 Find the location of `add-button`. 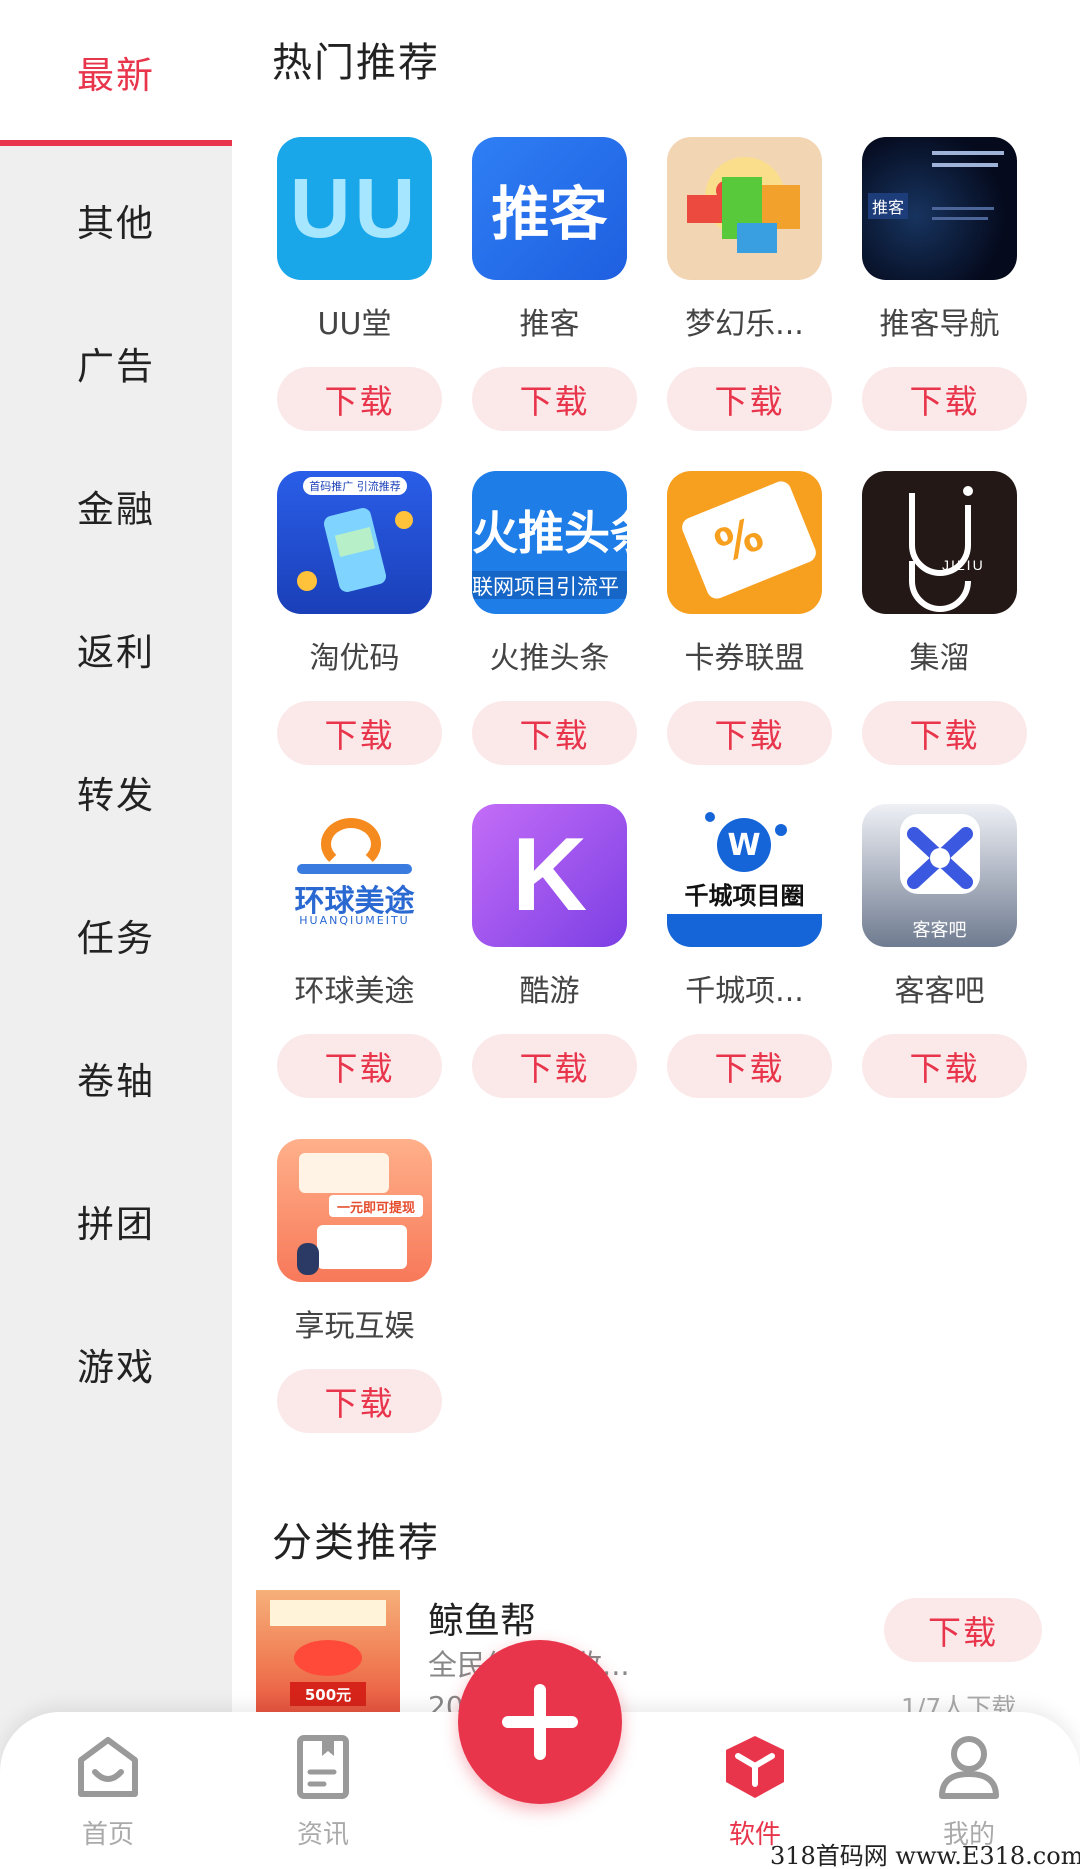

add-button is located at coordinates (540, 1722).